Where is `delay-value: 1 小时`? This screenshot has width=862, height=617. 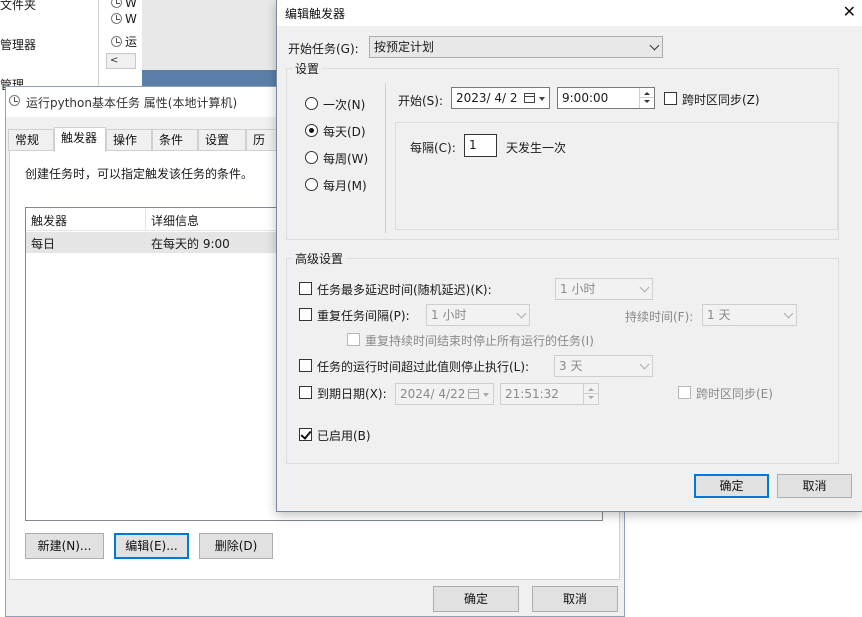 delay-value: 1 小时 is located at coordinates (578, 289).